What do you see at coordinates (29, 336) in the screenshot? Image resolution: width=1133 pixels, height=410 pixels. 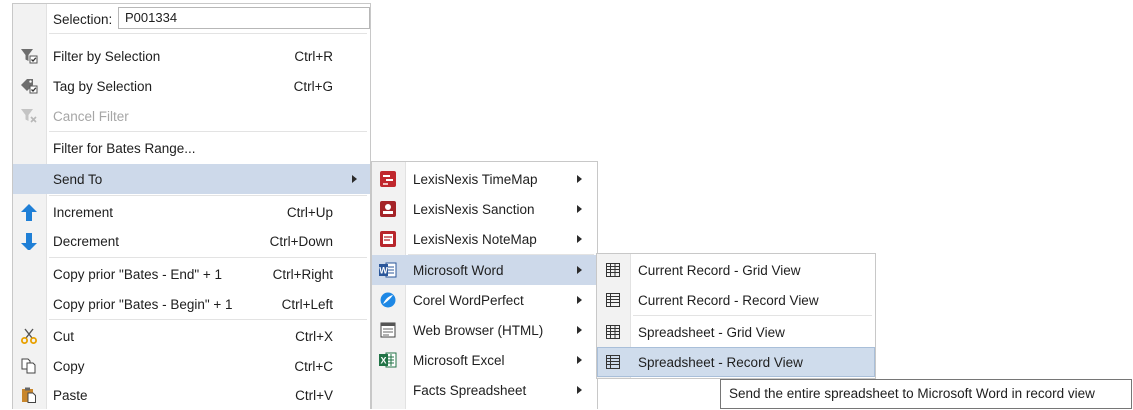 I see `scissors-icon` at bounding box center [29, 336].